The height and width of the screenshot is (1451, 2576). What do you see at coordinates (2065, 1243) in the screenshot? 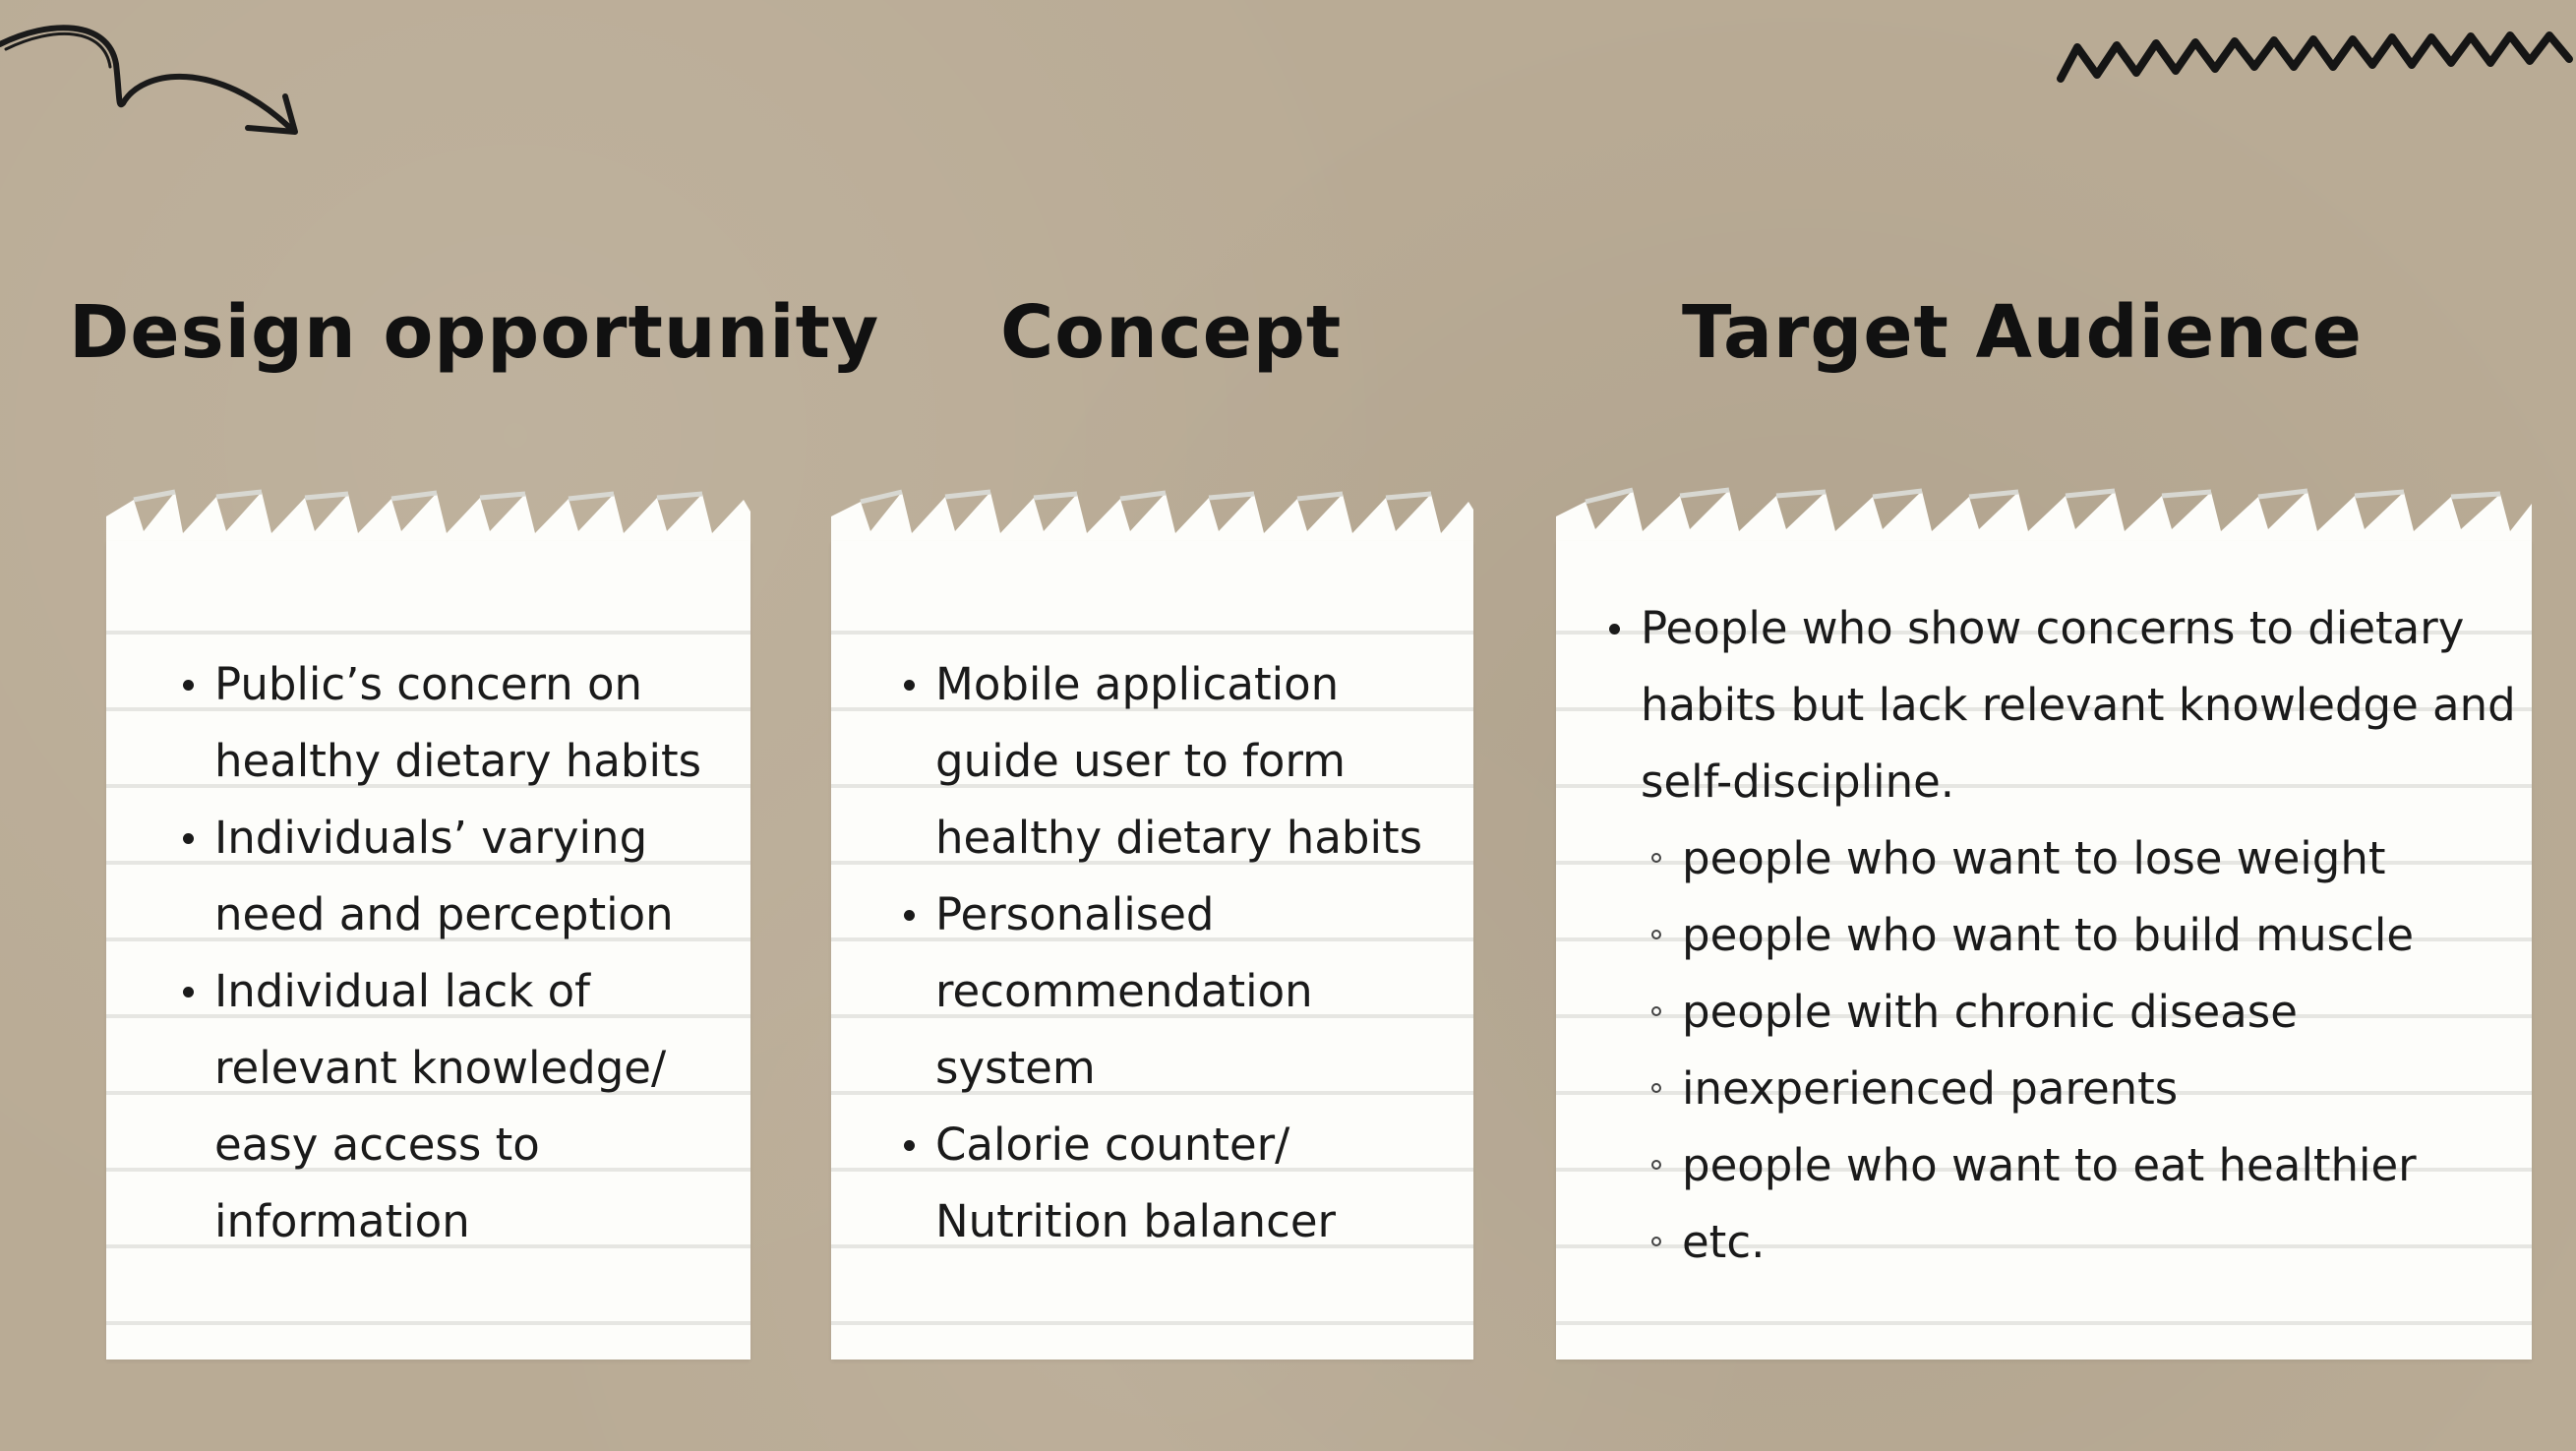
I see `sub-list-item: etc.` at bounding box center [2065, 1243].